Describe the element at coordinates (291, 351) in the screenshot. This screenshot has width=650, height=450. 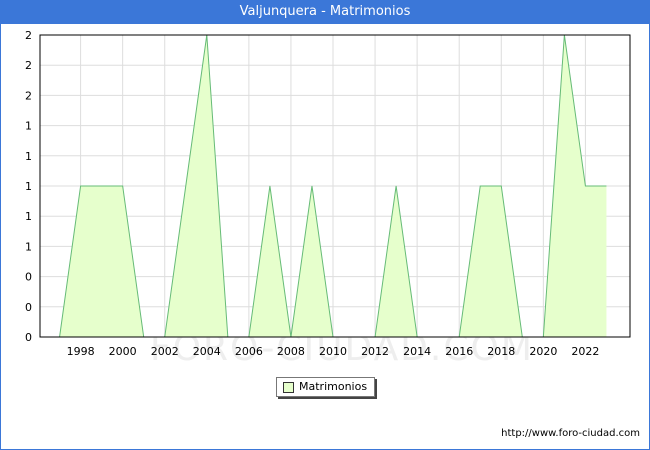
I see `x-tick-label: 2008` at that location.